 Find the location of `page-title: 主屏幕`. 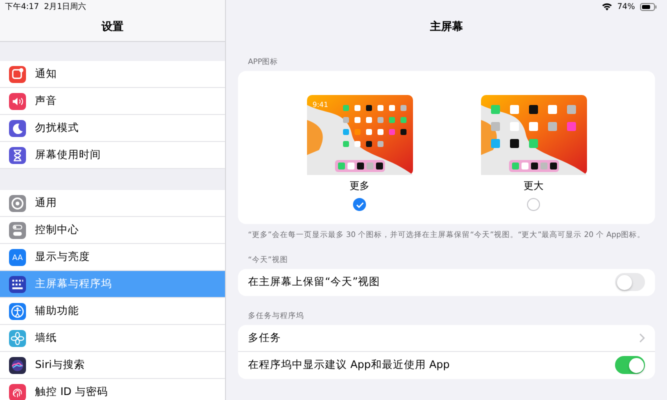

page-title: 主屏幕 is located at coordinates (446, 26).